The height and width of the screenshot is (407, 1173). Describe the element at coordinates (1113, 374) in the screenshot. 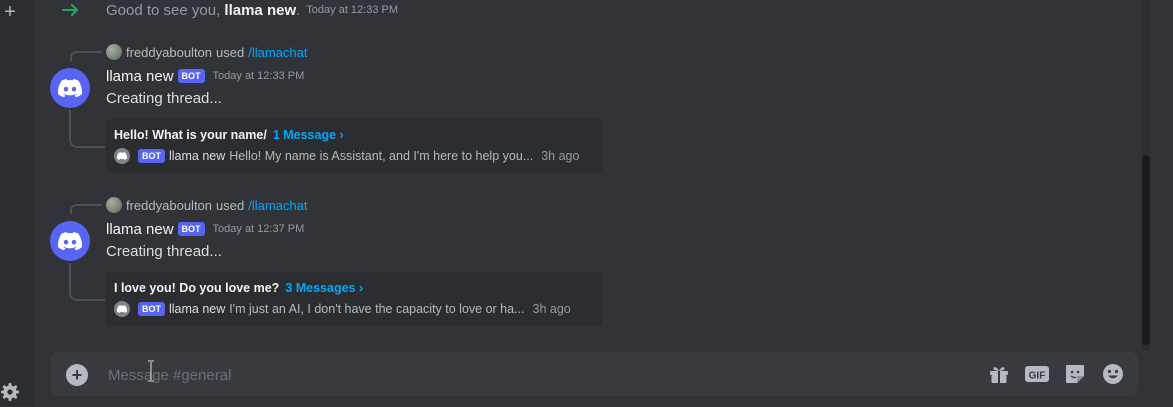

I see `emoji-icon` at that location.